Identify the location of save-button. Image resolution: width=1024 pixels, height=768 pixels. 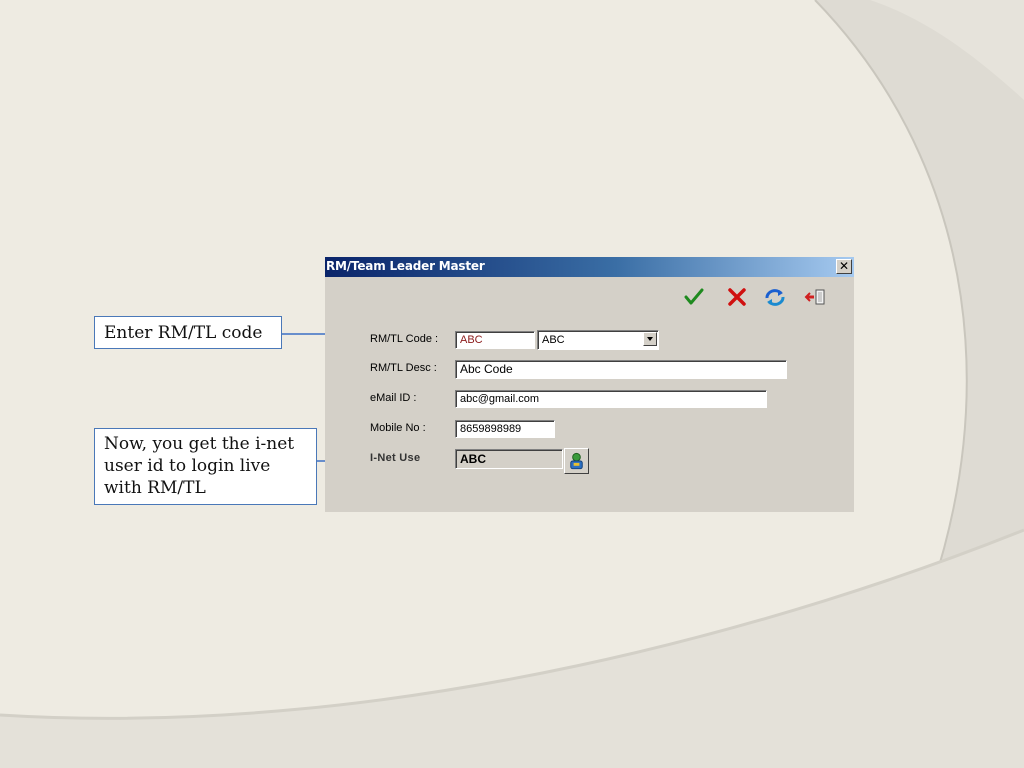
(694, 297).